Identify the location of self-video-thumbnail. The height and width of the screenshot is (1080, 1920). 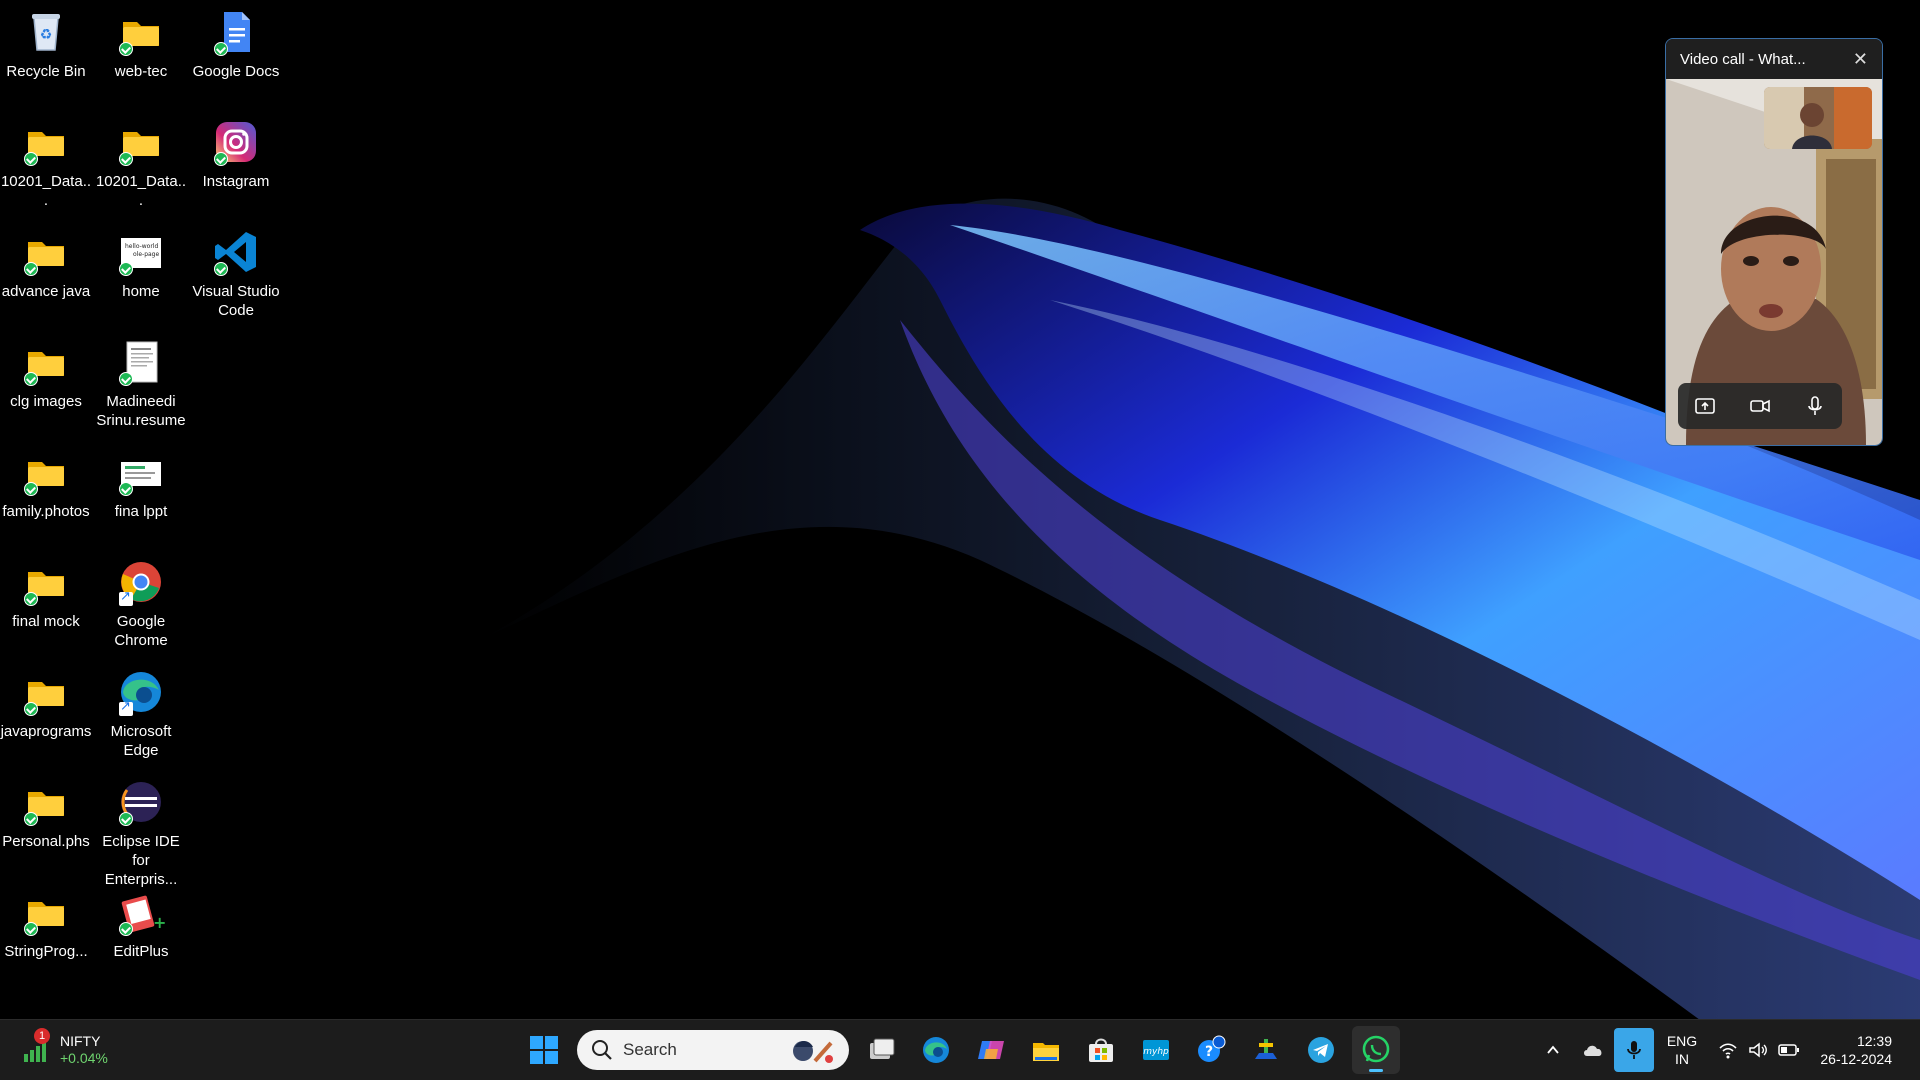
(1818, 118).